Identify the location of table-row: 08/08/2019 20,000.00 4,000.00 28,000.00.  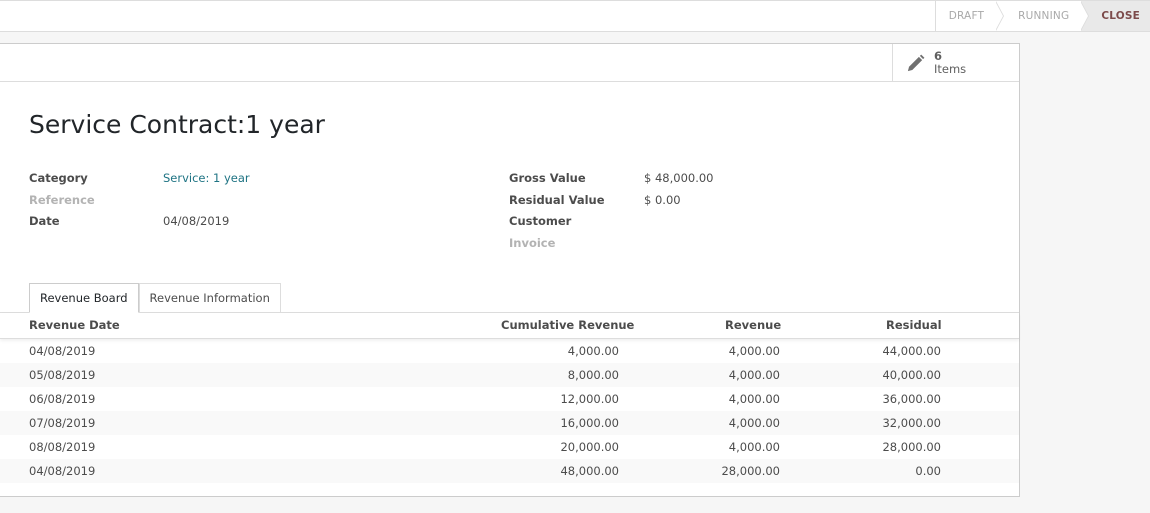
(509, 447).